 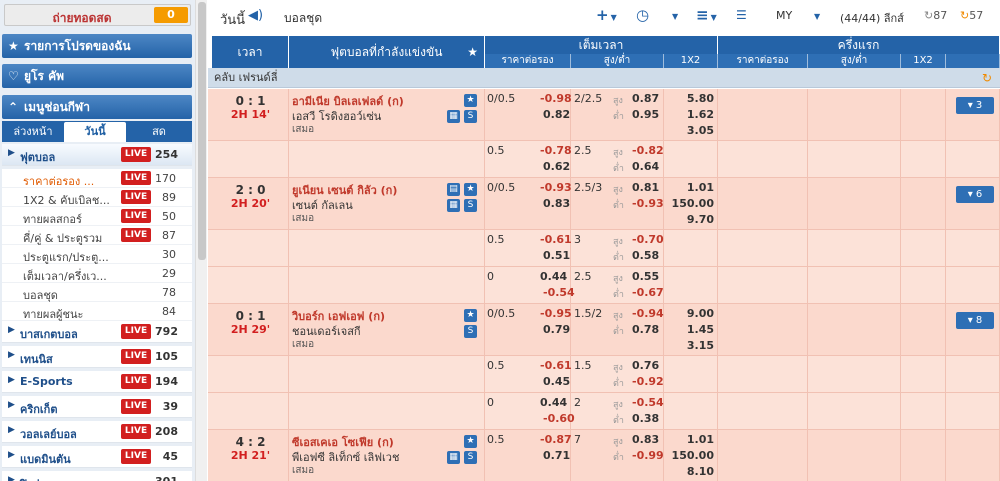 I want to click on away-odds: 0.45, so click(x=556, y=381).